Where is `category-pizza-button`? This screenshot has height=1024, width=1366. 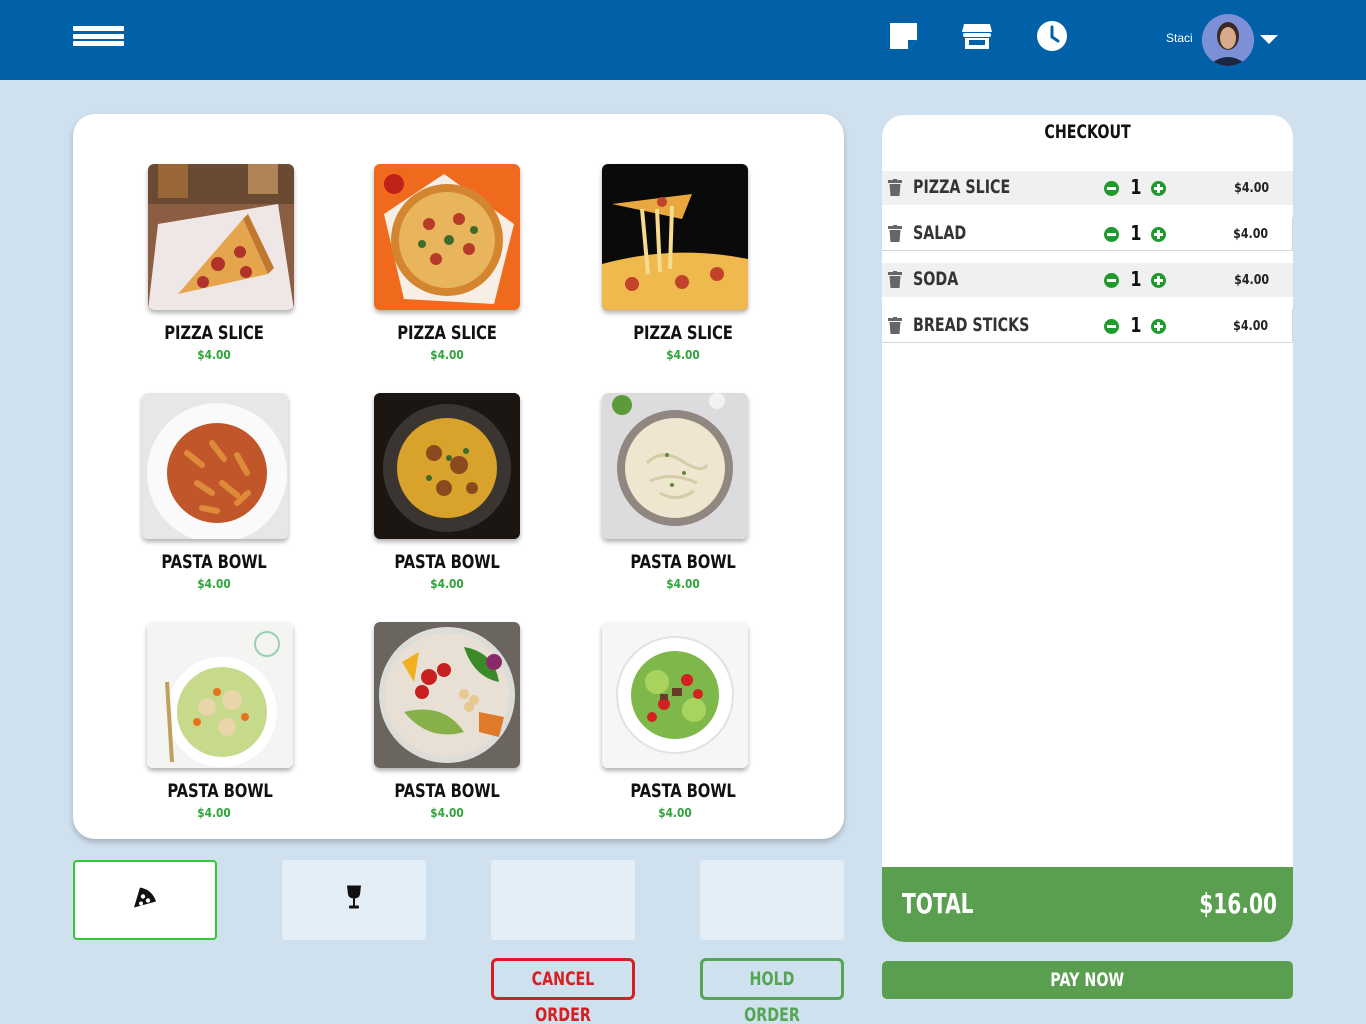
category-pizza-button is located at coordinates (145, 900).